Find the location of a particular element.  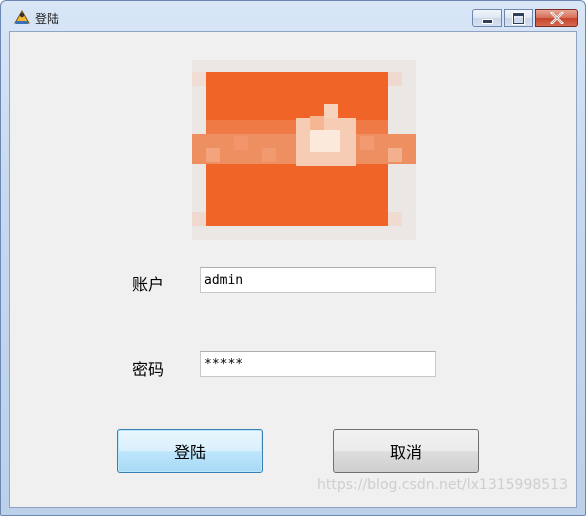

minimize-button is located at coordinates (487, 18).